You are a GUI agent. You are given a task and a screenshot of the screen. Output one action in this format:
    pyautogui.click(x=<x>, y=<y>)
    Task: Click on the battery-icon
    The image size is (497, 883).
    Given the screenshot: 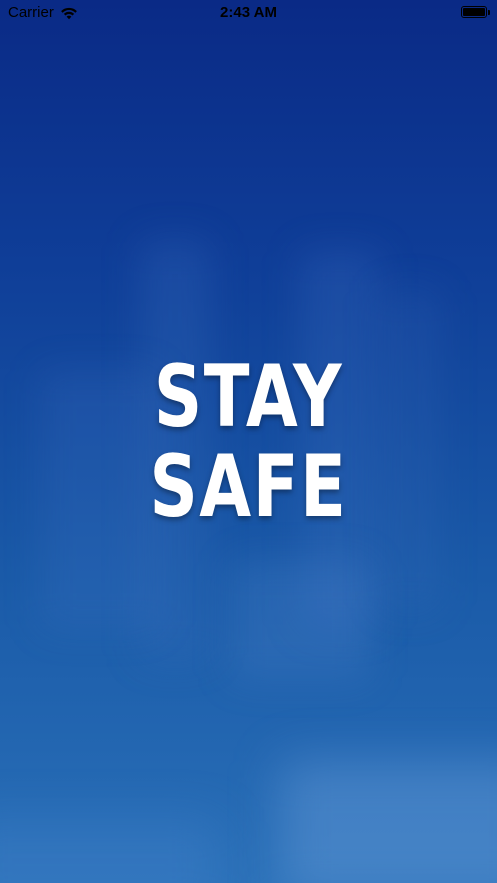 What is the action you would take?
    pyautogui.click(x=475, y=12)
    